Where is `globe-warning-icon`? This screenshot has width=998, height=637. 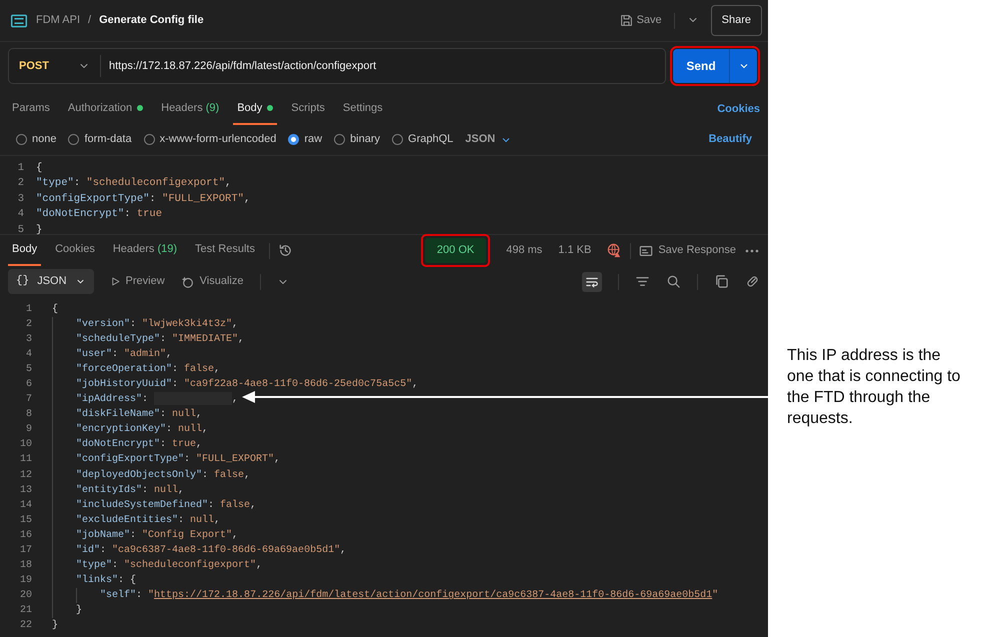 globe-warning-icon is located at coordinates (614, 250).